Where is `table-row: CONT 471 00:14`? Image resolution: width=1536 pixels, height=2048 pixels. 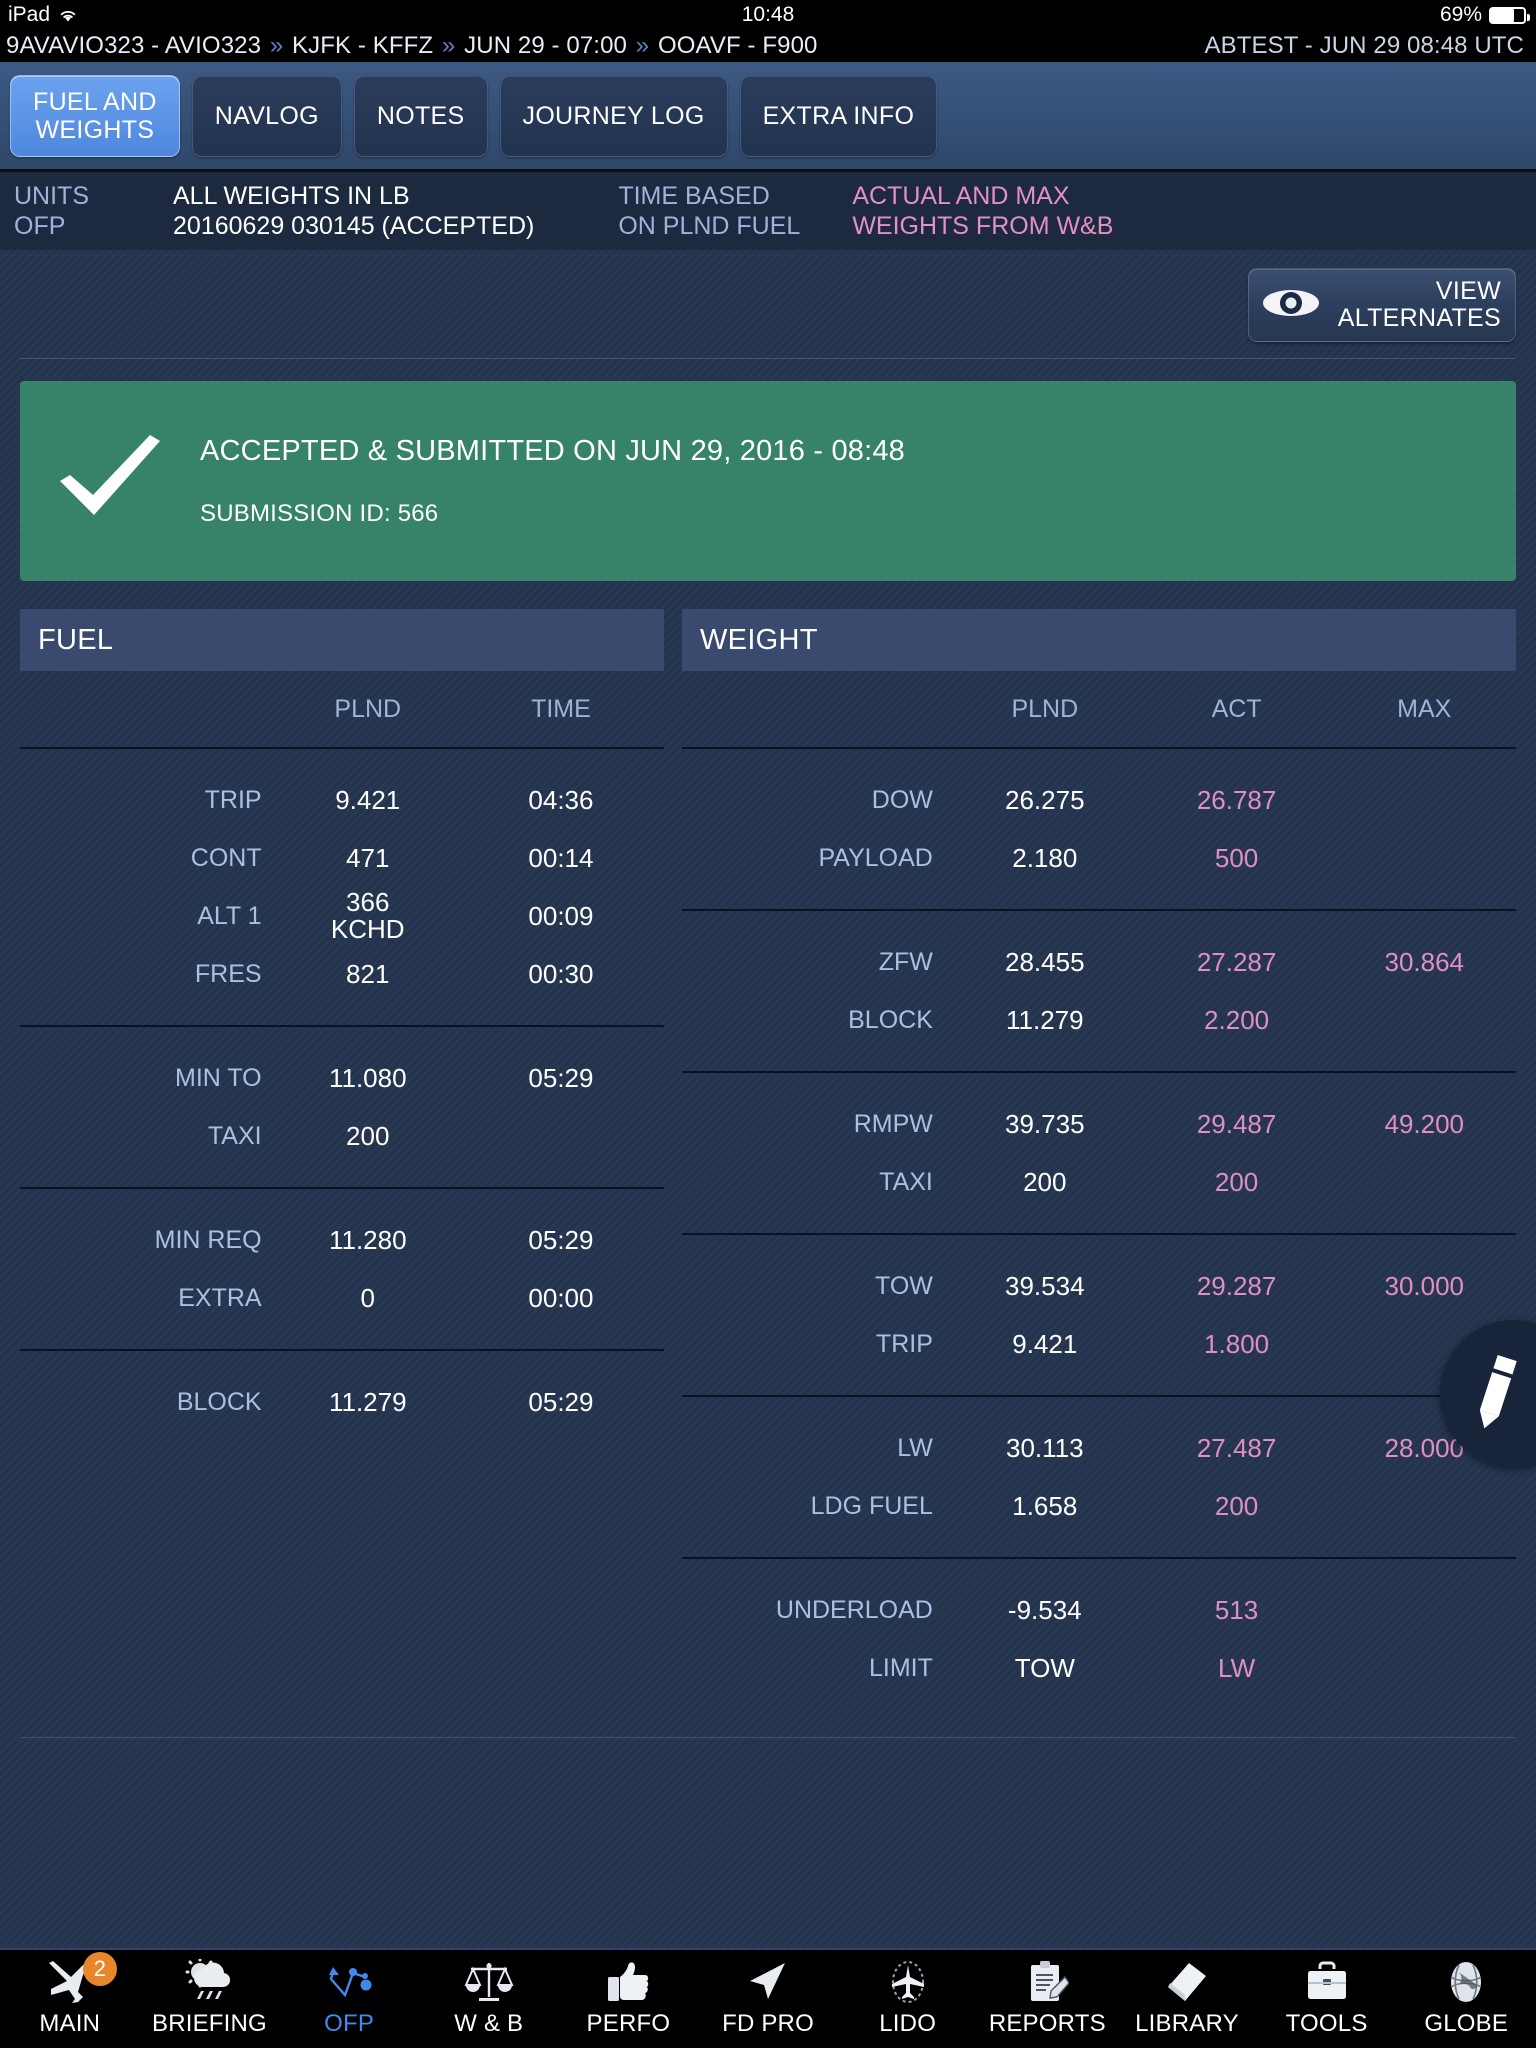
table-row: CONT 471 00:14 is located at coordinates (342, 858).